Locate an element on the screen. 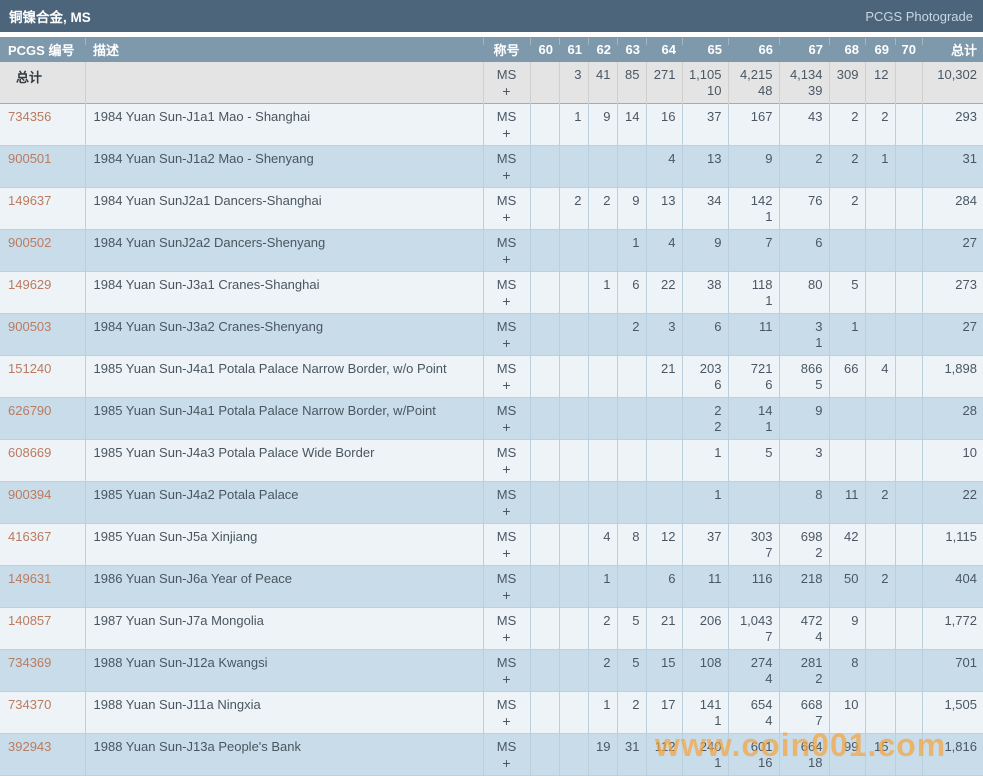  grade-count: 11 is located at coordinates (766, 326).